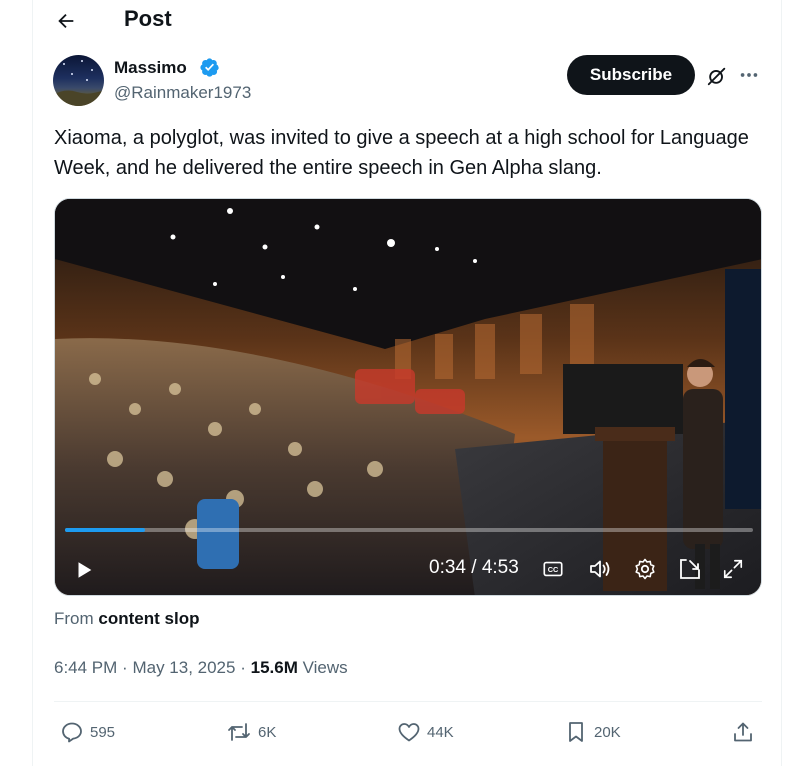 The height and width of the screenshot is (766, 786). I want to click on gear-icon, so click(645, 569).